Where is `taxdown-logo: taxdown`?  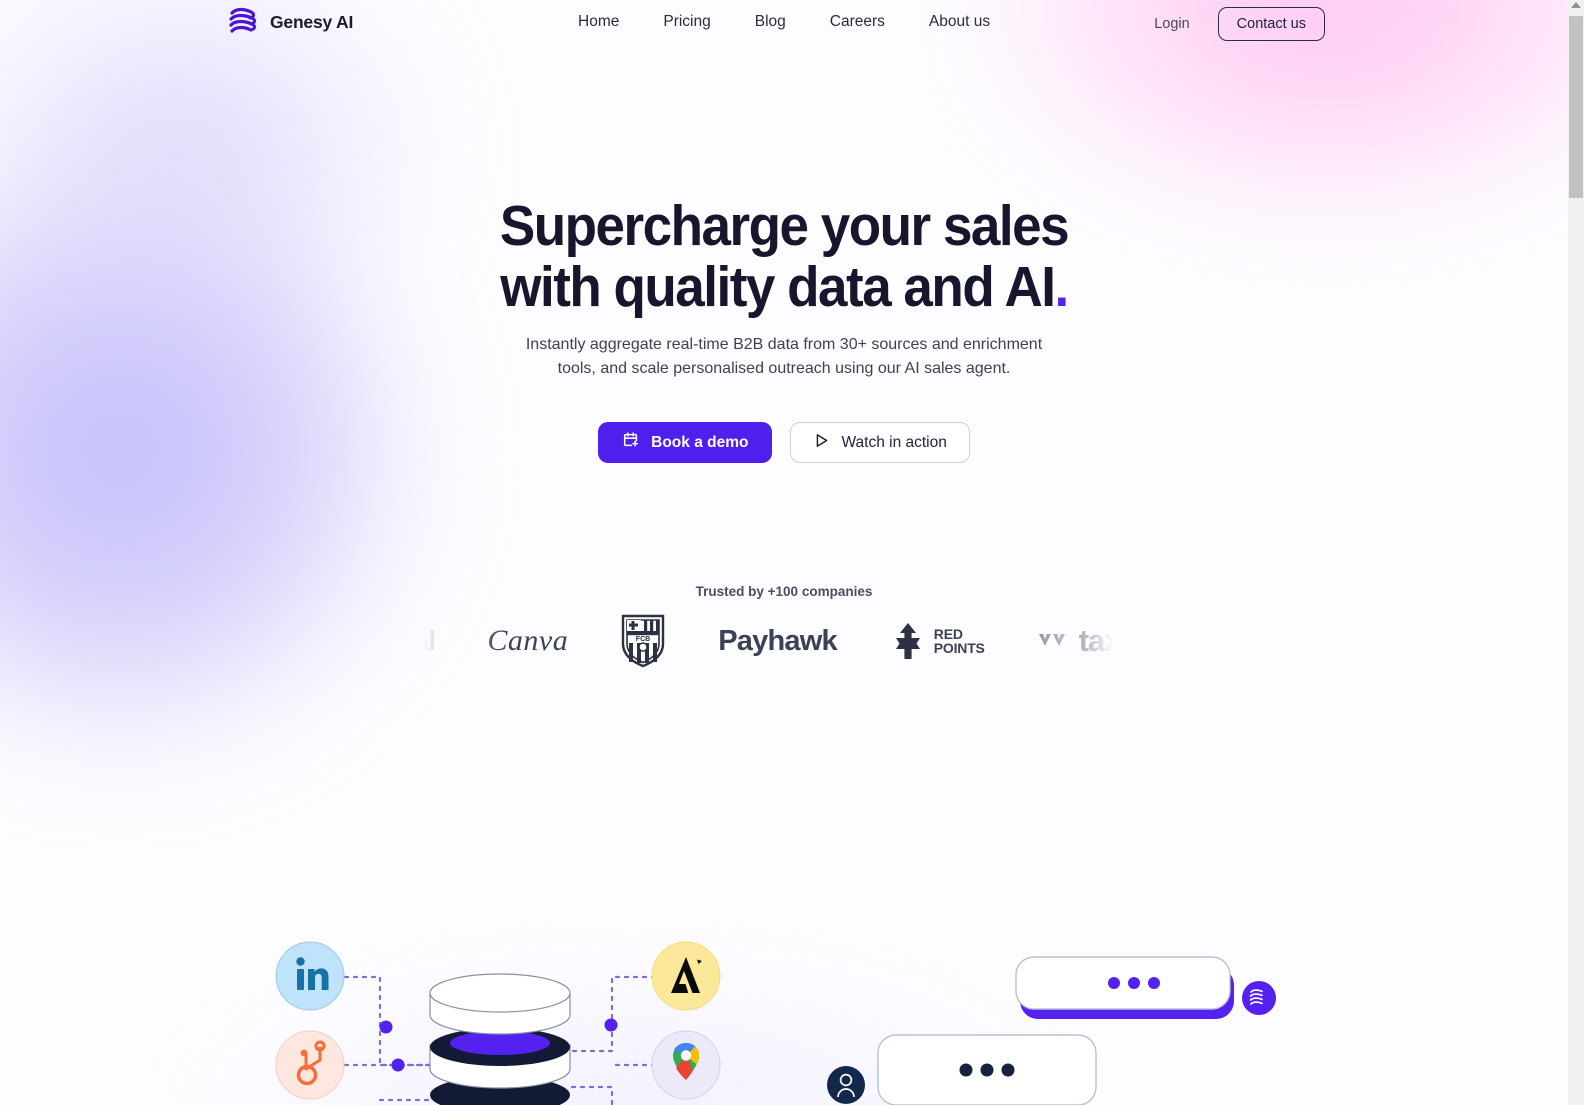
taxdown-logo: taxdown is located at coordinates (1117, 641).